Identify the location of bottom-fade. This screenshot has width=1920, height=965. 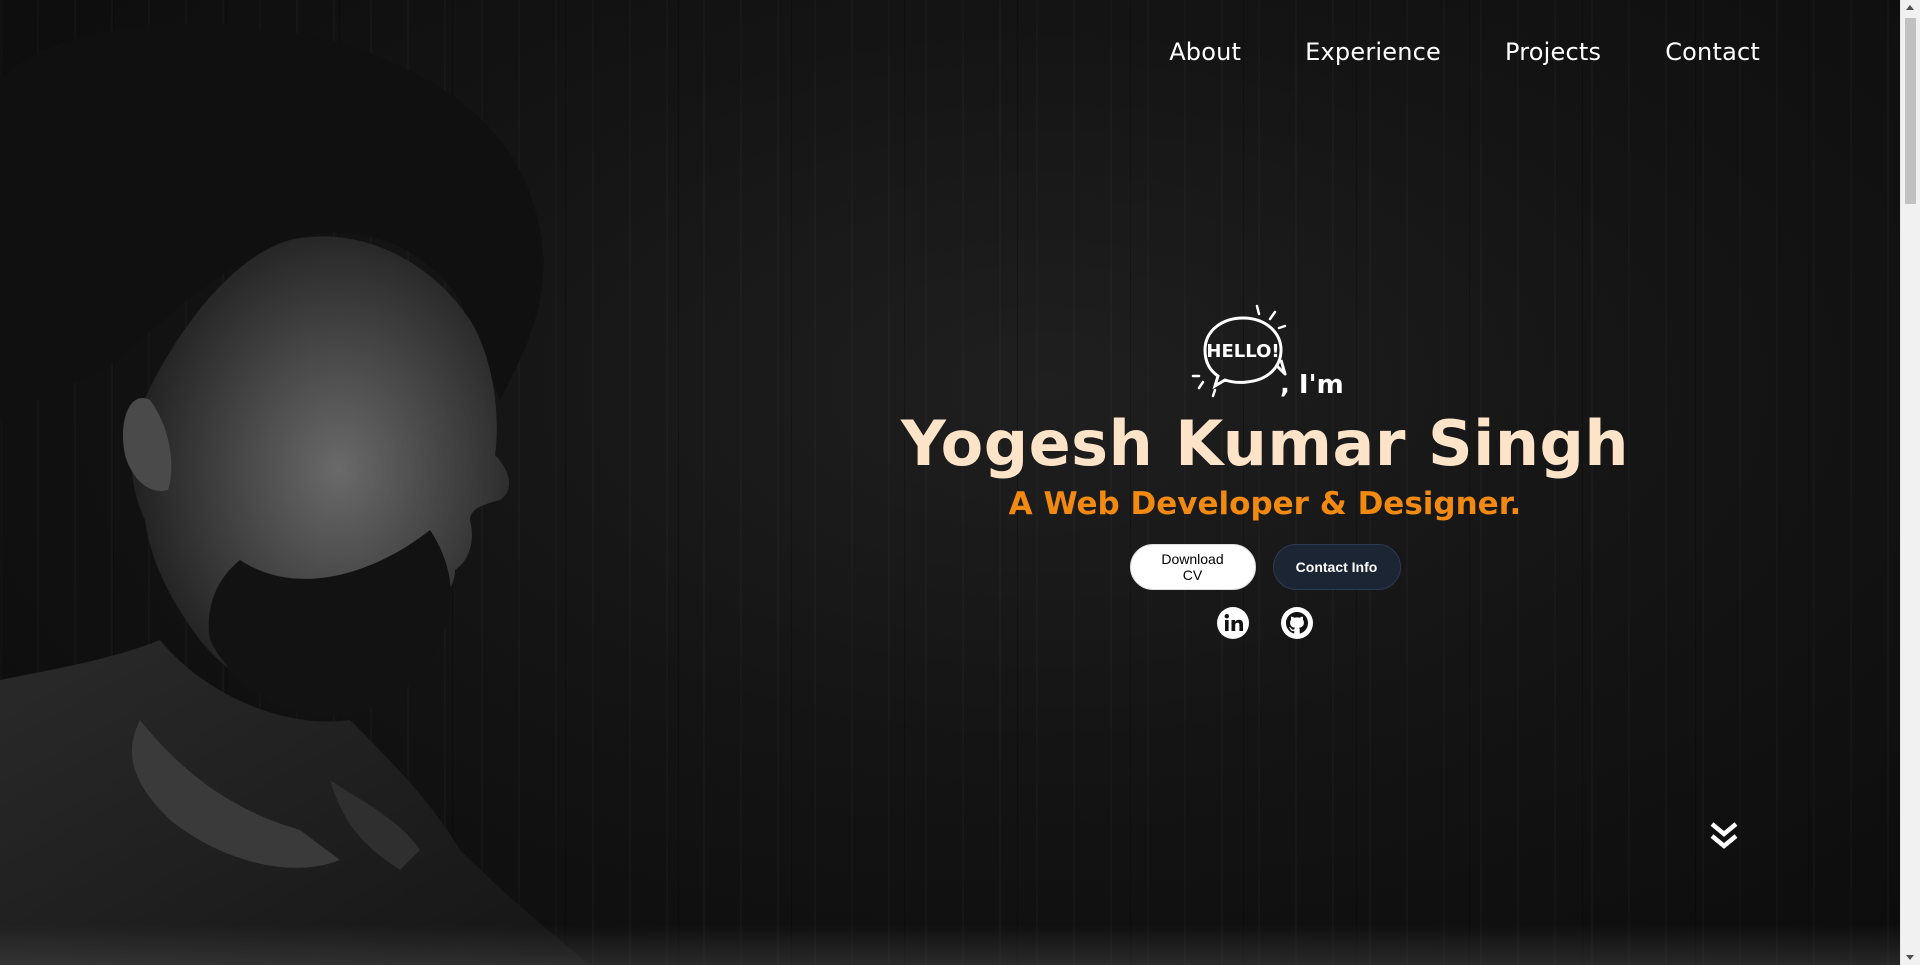
(950, 945).